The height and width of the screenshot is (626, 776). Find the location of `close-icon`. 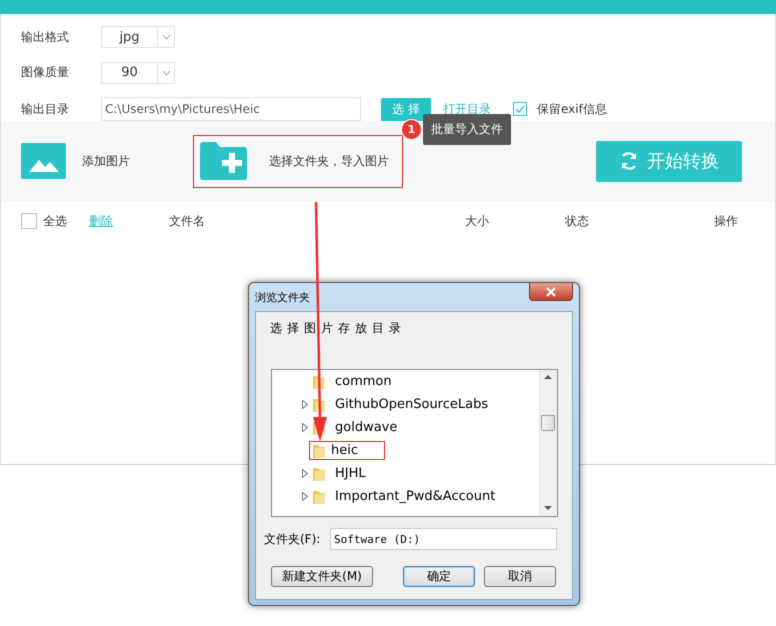

close-icon is located at coordinates (551, 291).